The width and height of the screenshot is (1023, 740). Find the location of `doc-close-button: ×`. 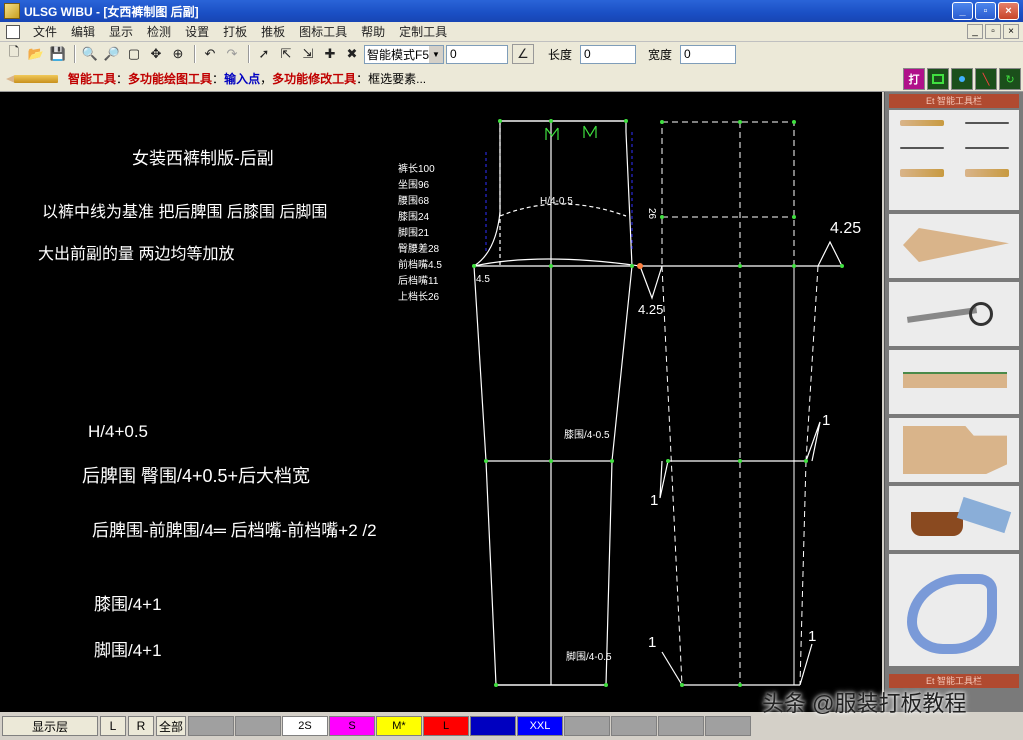

doc-close-button: × is located at coordinates (1011, 31).